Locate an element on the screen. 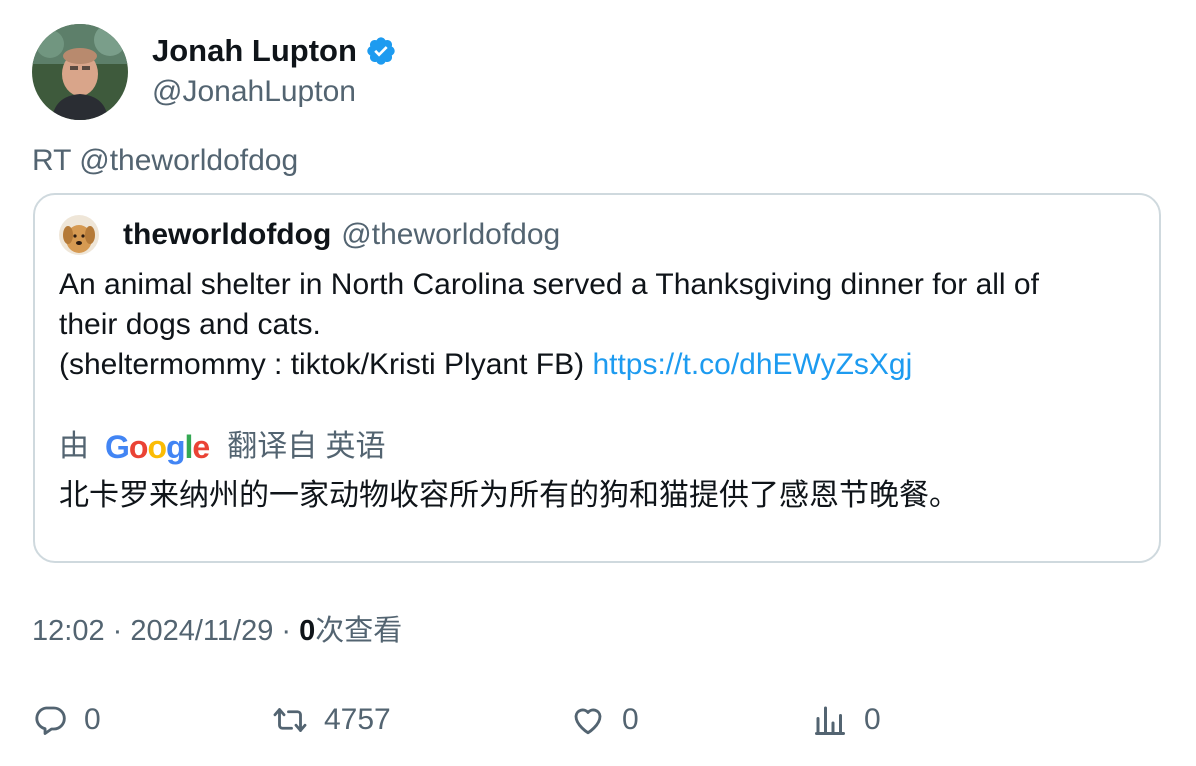 The height and width of the screenshot is (766, 1196). author-avatar is located at coordinates (80, 72).